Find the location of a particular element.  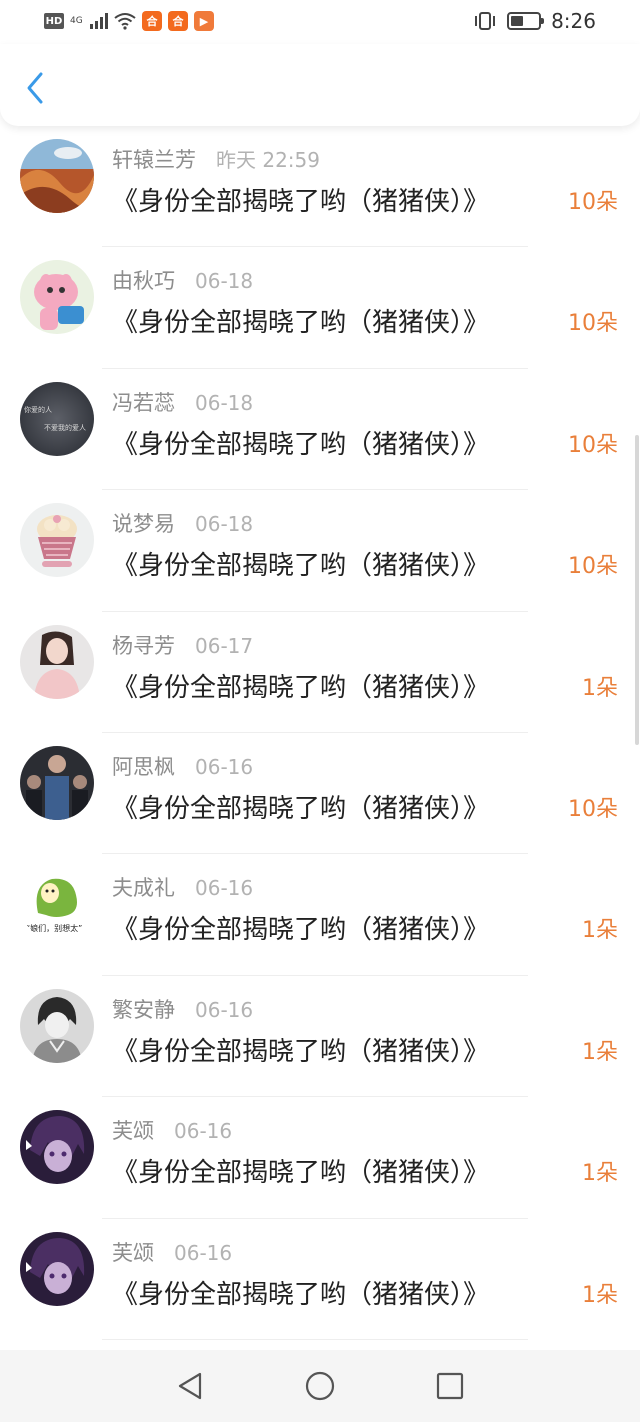

item-meta: 冯若蕊 06-18 is located at coordinates (182, 402).